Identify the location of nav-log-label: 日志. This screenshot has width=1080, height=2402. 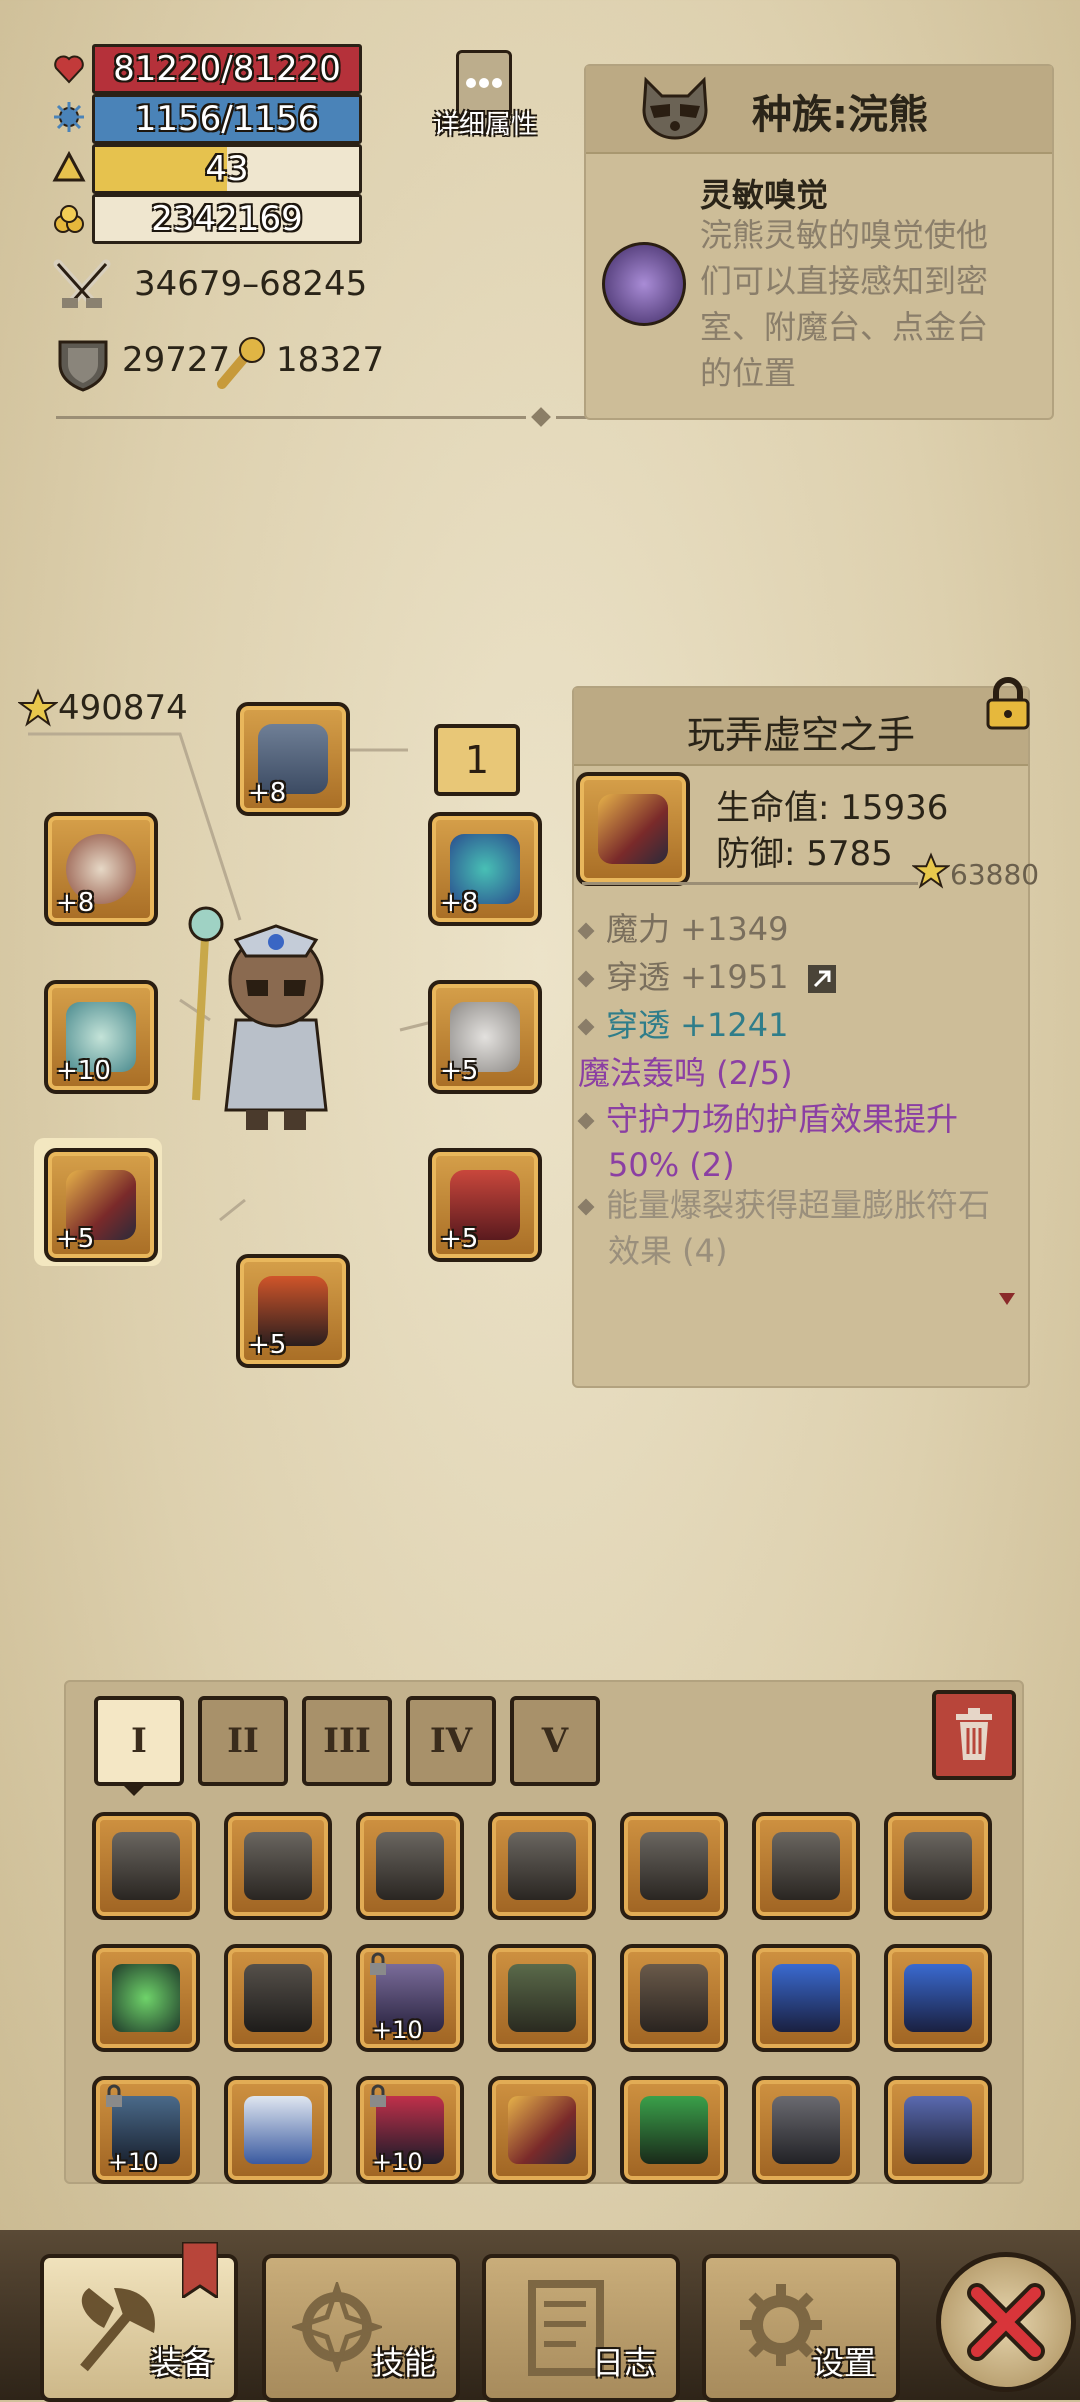
(623, 2363).